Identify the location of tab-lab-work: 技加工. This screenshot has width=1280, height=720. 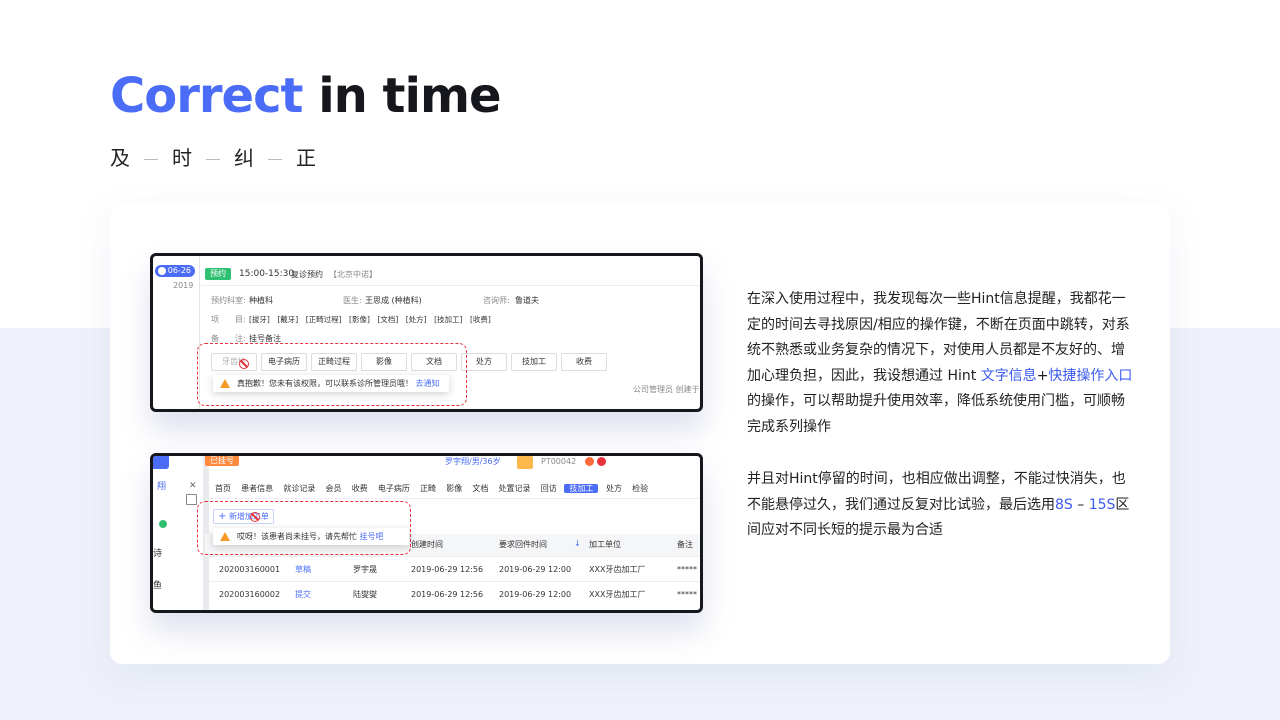
(581, 488).